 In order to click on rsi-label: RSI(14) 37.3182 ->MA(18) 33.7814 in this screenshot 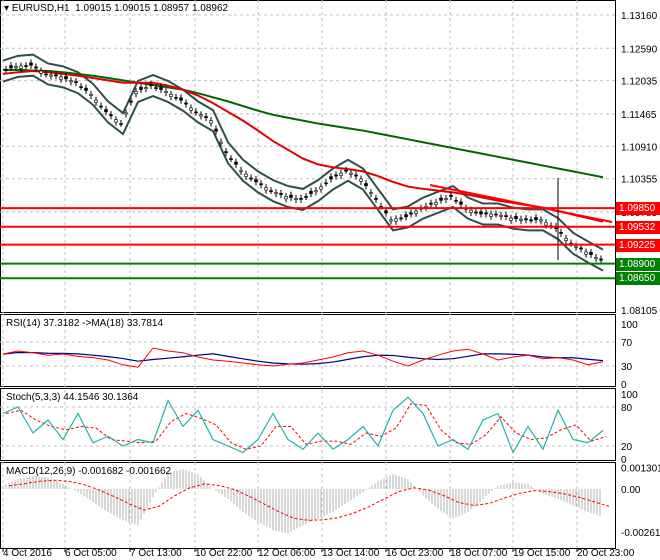, I will do `click(85, 323)`.